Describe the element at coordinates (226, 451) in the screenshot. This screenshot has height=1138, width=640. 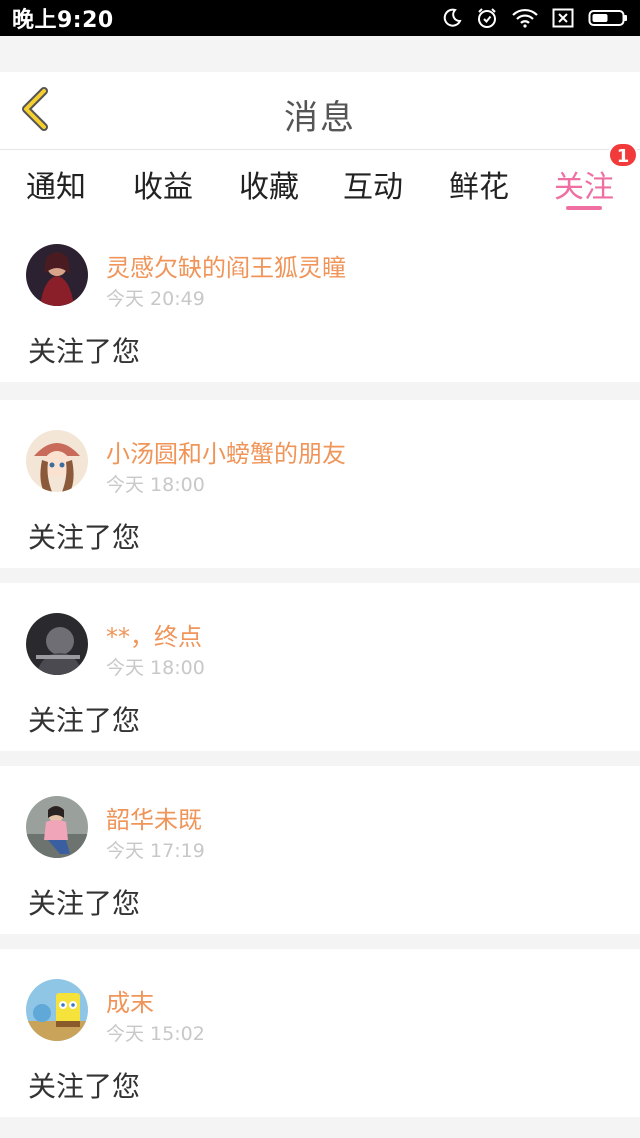
I see `username: 小汤圆和小螃蟹的朋友` at that location.